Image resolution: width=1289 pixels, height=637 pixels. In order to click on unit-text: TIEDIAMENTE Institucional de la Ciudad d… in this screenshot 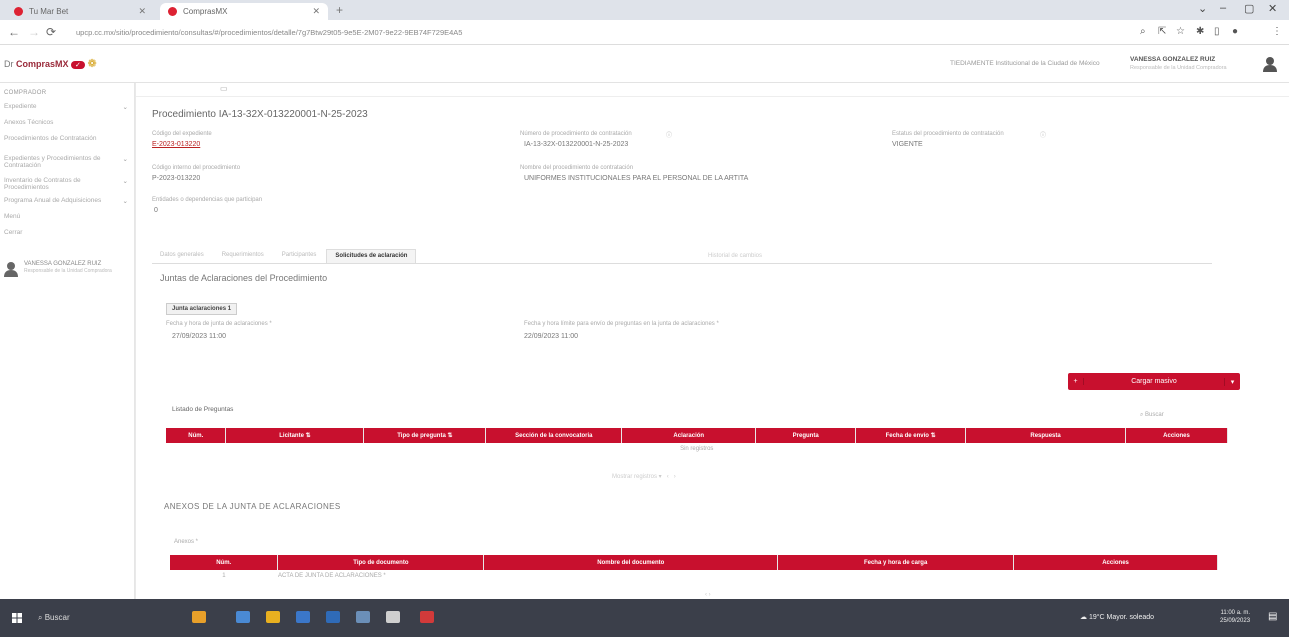, I will do `click(1025, 63)`.